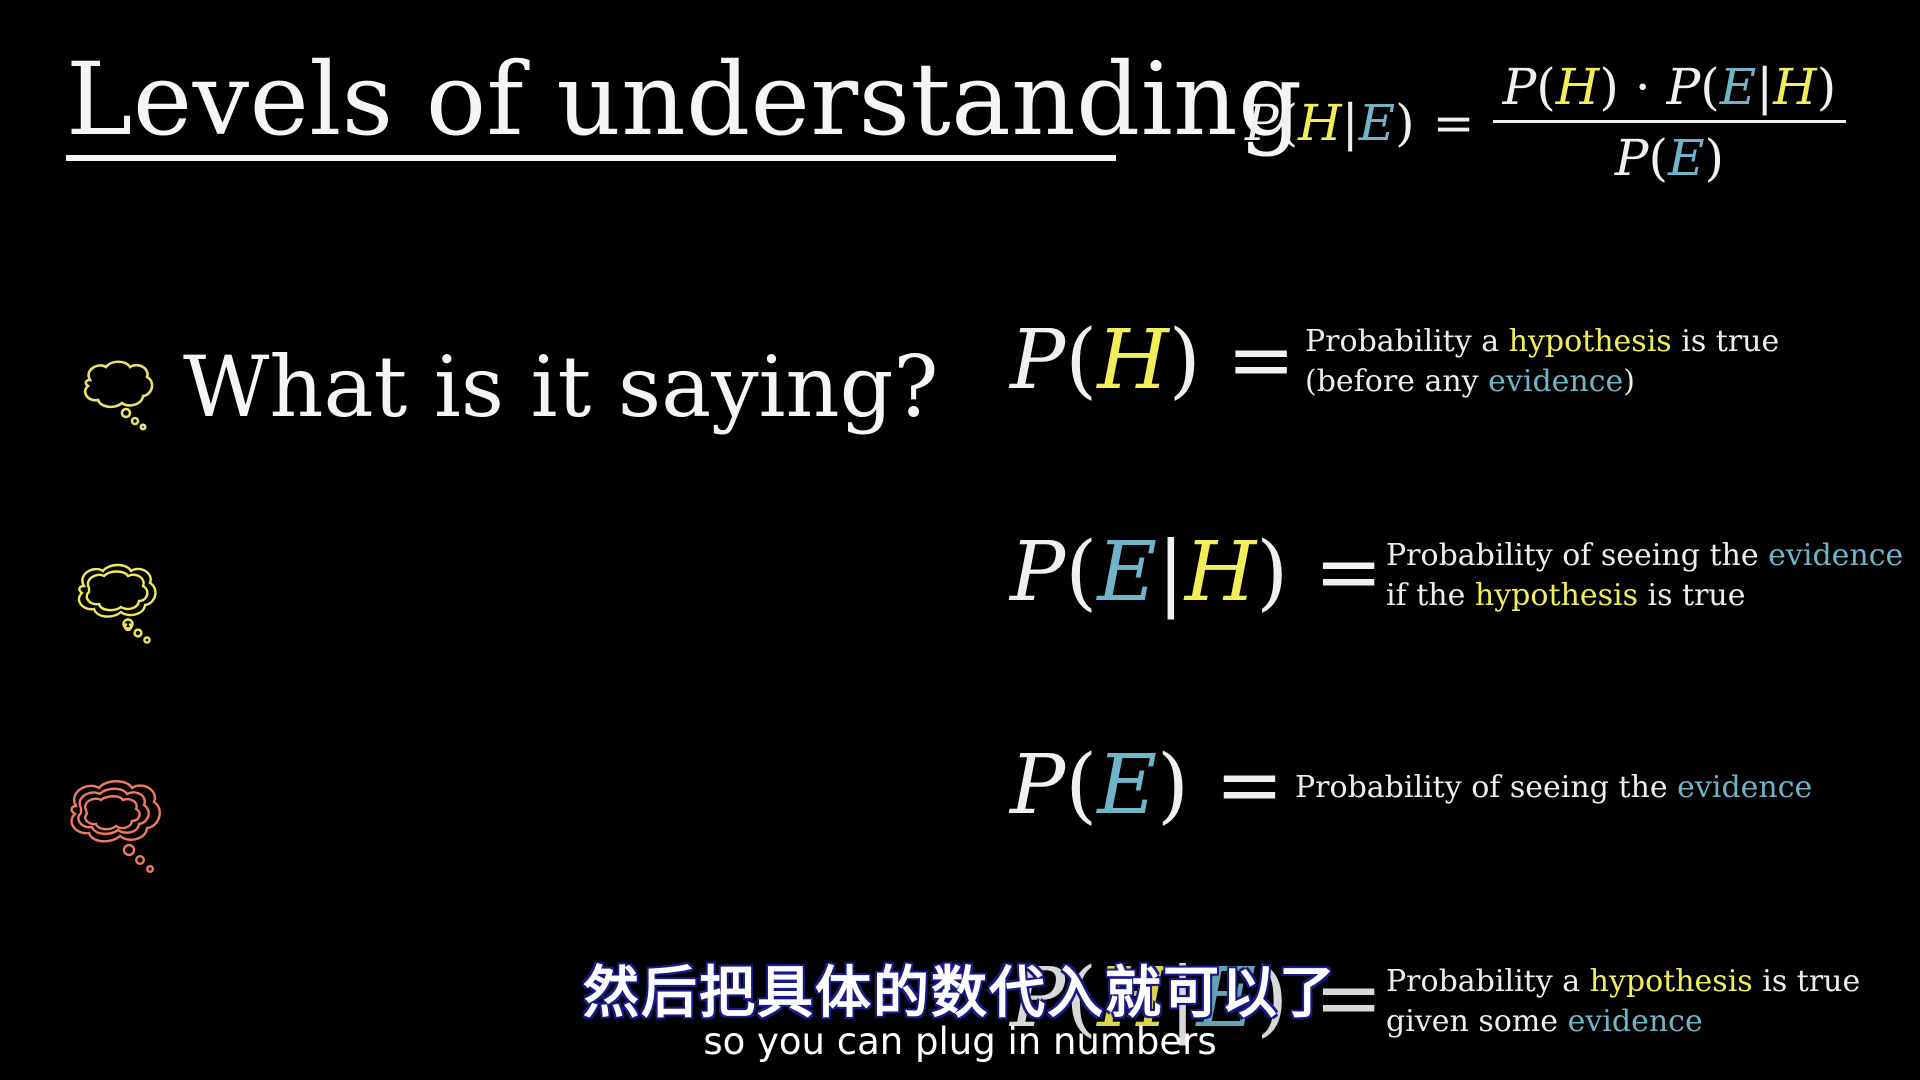  I want to click on bayes-formula: P(H|E) = P(H) · P(E|H) P(E), so click(1546, 122).